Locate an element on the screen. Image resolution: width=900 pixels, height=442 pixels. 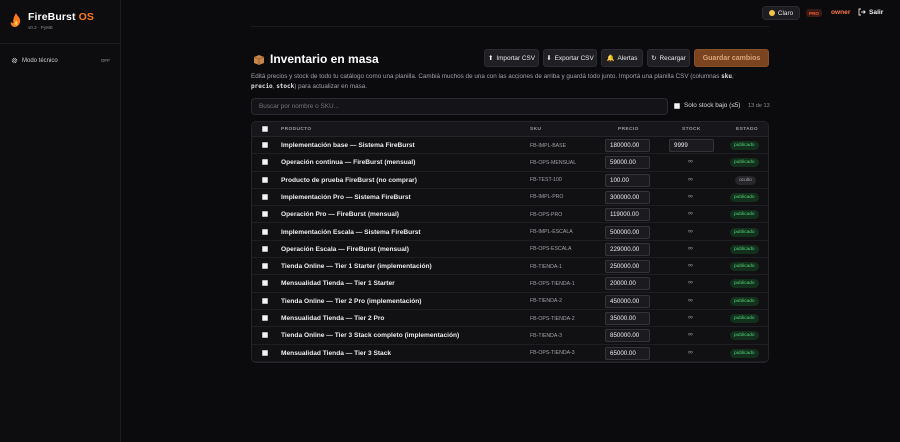
logout-button: Salir is located at coordinates (870, 12).